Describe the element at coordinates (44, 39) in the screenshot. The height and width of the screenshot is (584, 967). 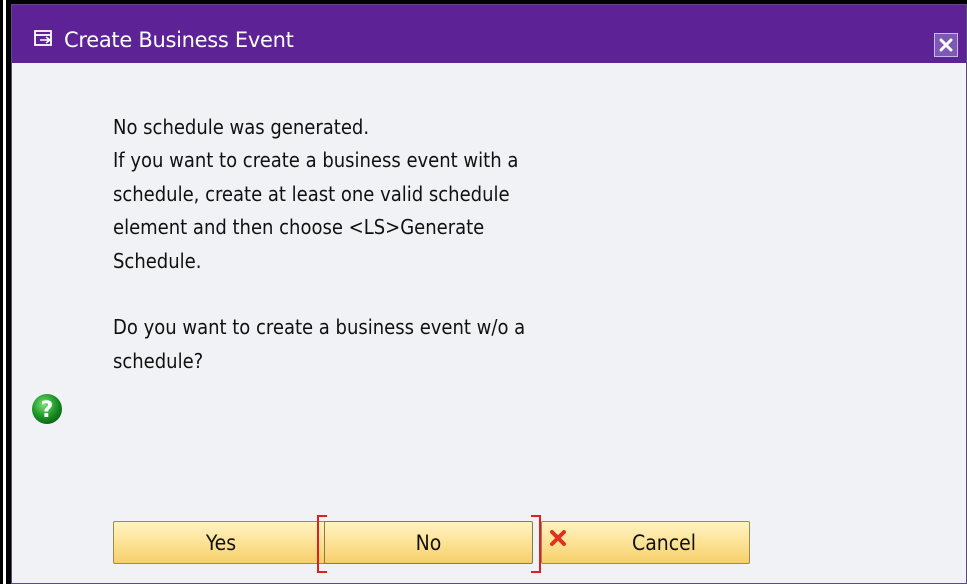
I see `dialog-window-icon` at that location.